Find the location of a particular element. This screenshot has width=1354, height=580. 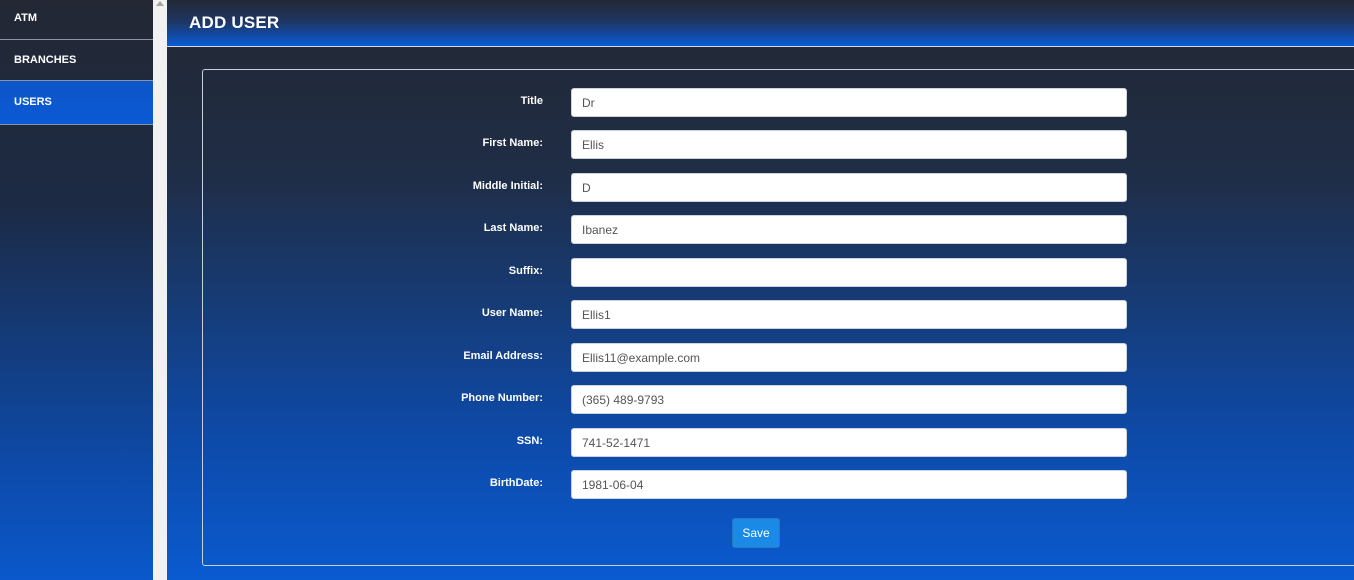

form-row-birthdate: BirthDate: is located at coordinates (778, 485).